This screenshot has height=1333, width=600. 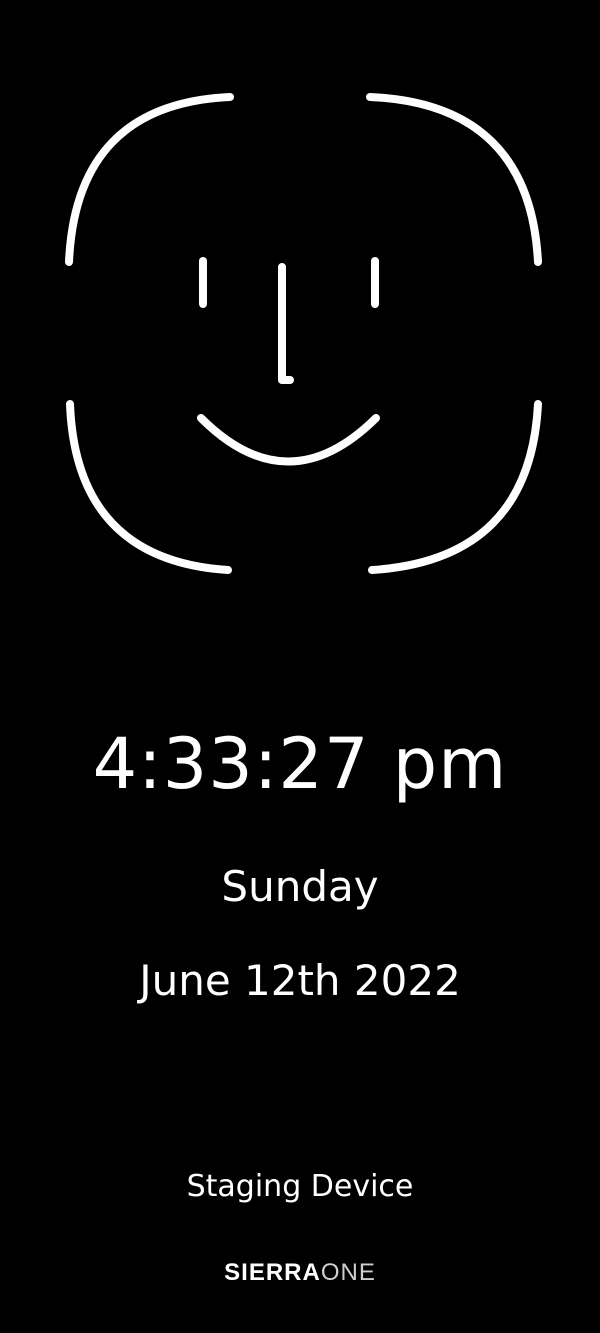 What do you see at coordinates (272, 1272) in the screenshot?
I see `brand-logo-part-1: SIERRA` at bounding box center [272, 1272].